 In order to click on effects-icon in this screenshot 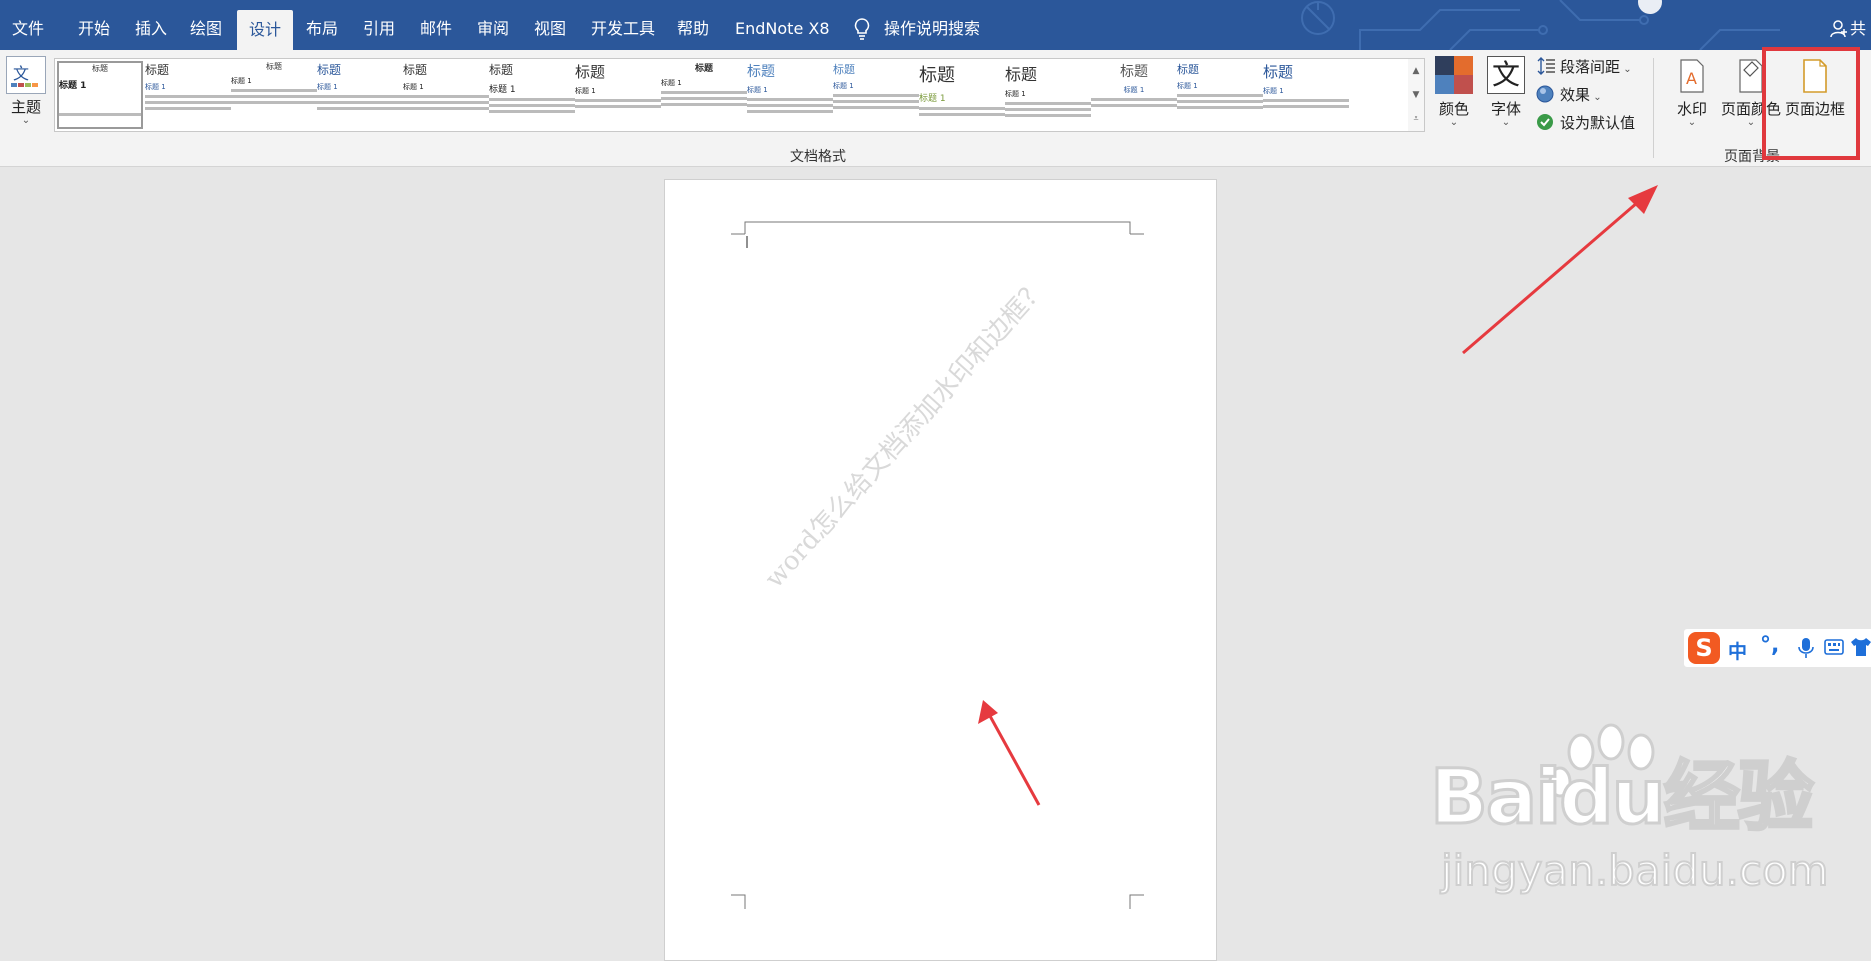, I will do `click(1545, 94)`.